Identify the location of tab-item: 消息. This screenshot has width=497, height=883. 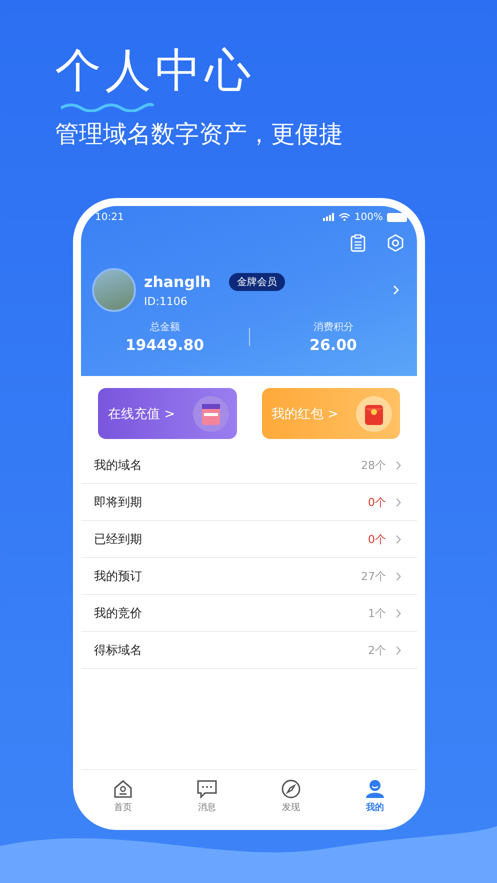
(207, 796).